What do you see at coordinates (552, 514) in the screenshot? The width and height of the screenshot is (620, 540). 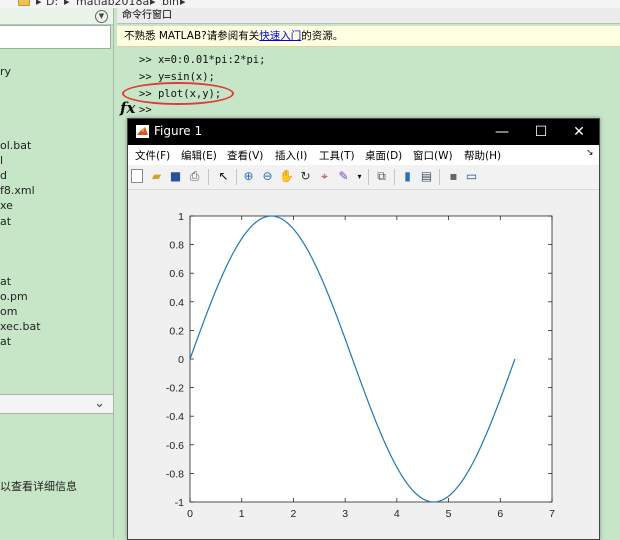 I see `x-tick-label: 7` at bounding box center [552, 514].